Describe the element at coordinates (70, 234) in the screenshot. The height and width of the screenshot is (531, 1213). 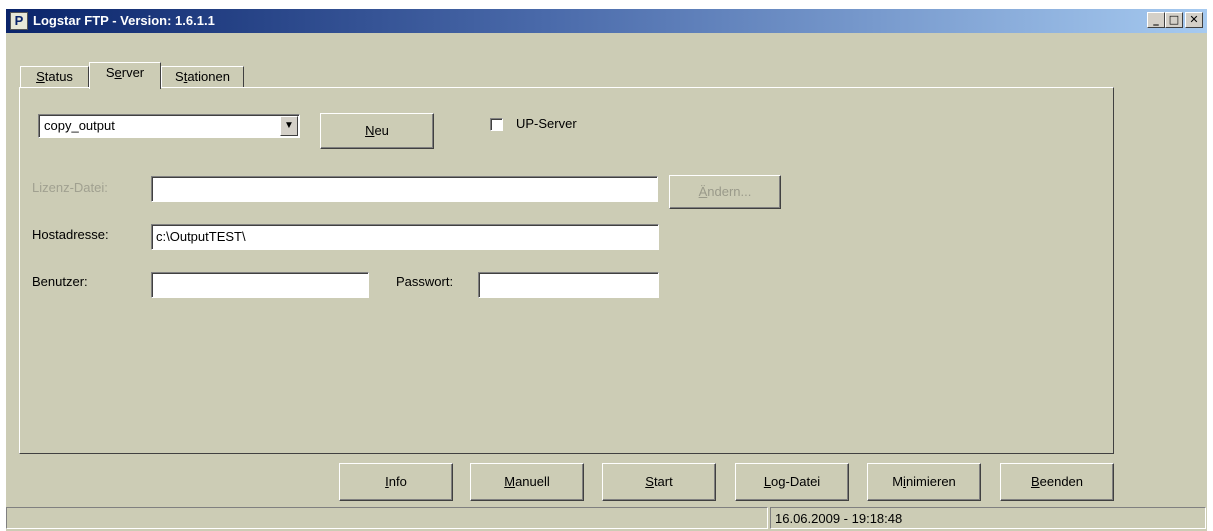
I see `host-address-label: Hostadresse:` at that location.